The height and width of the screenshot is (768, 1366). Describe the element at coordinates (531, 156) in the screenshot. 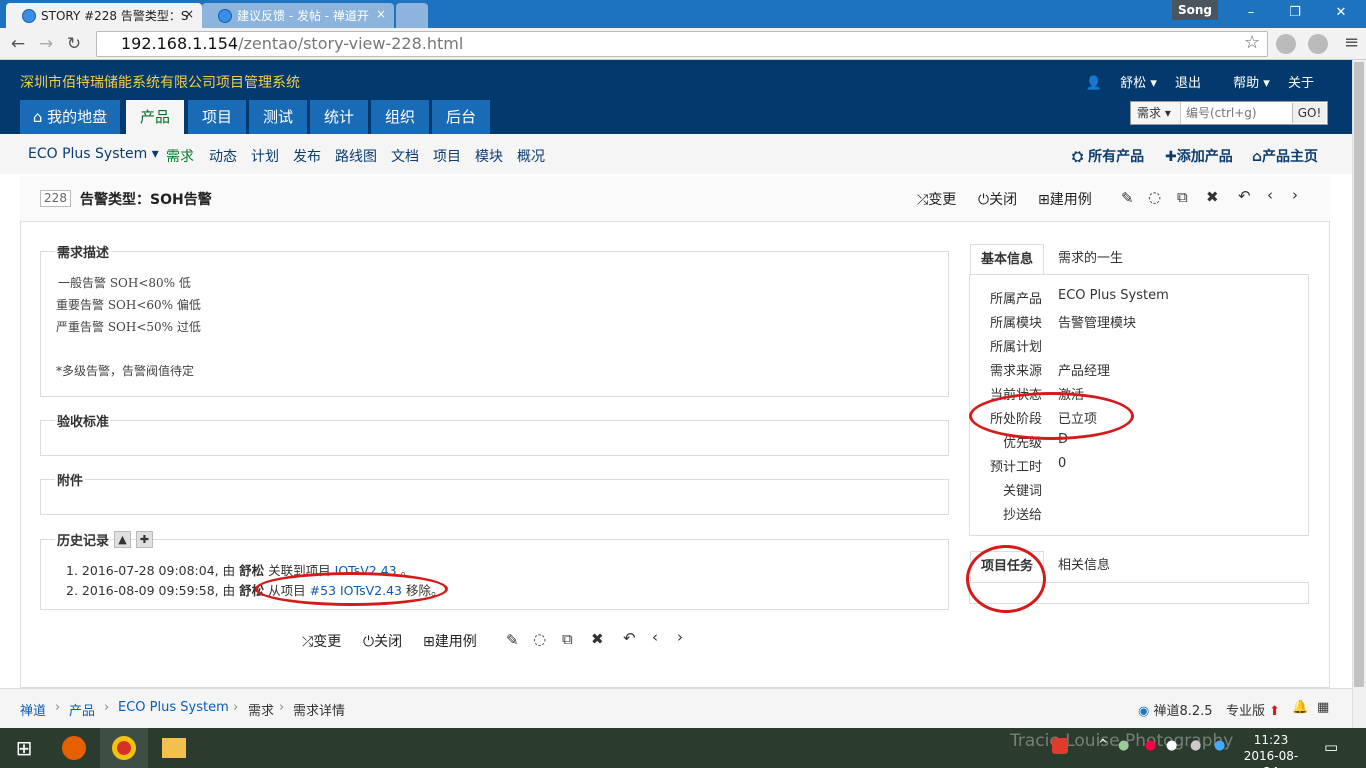

I see `subnav-view: 概况` at that location.